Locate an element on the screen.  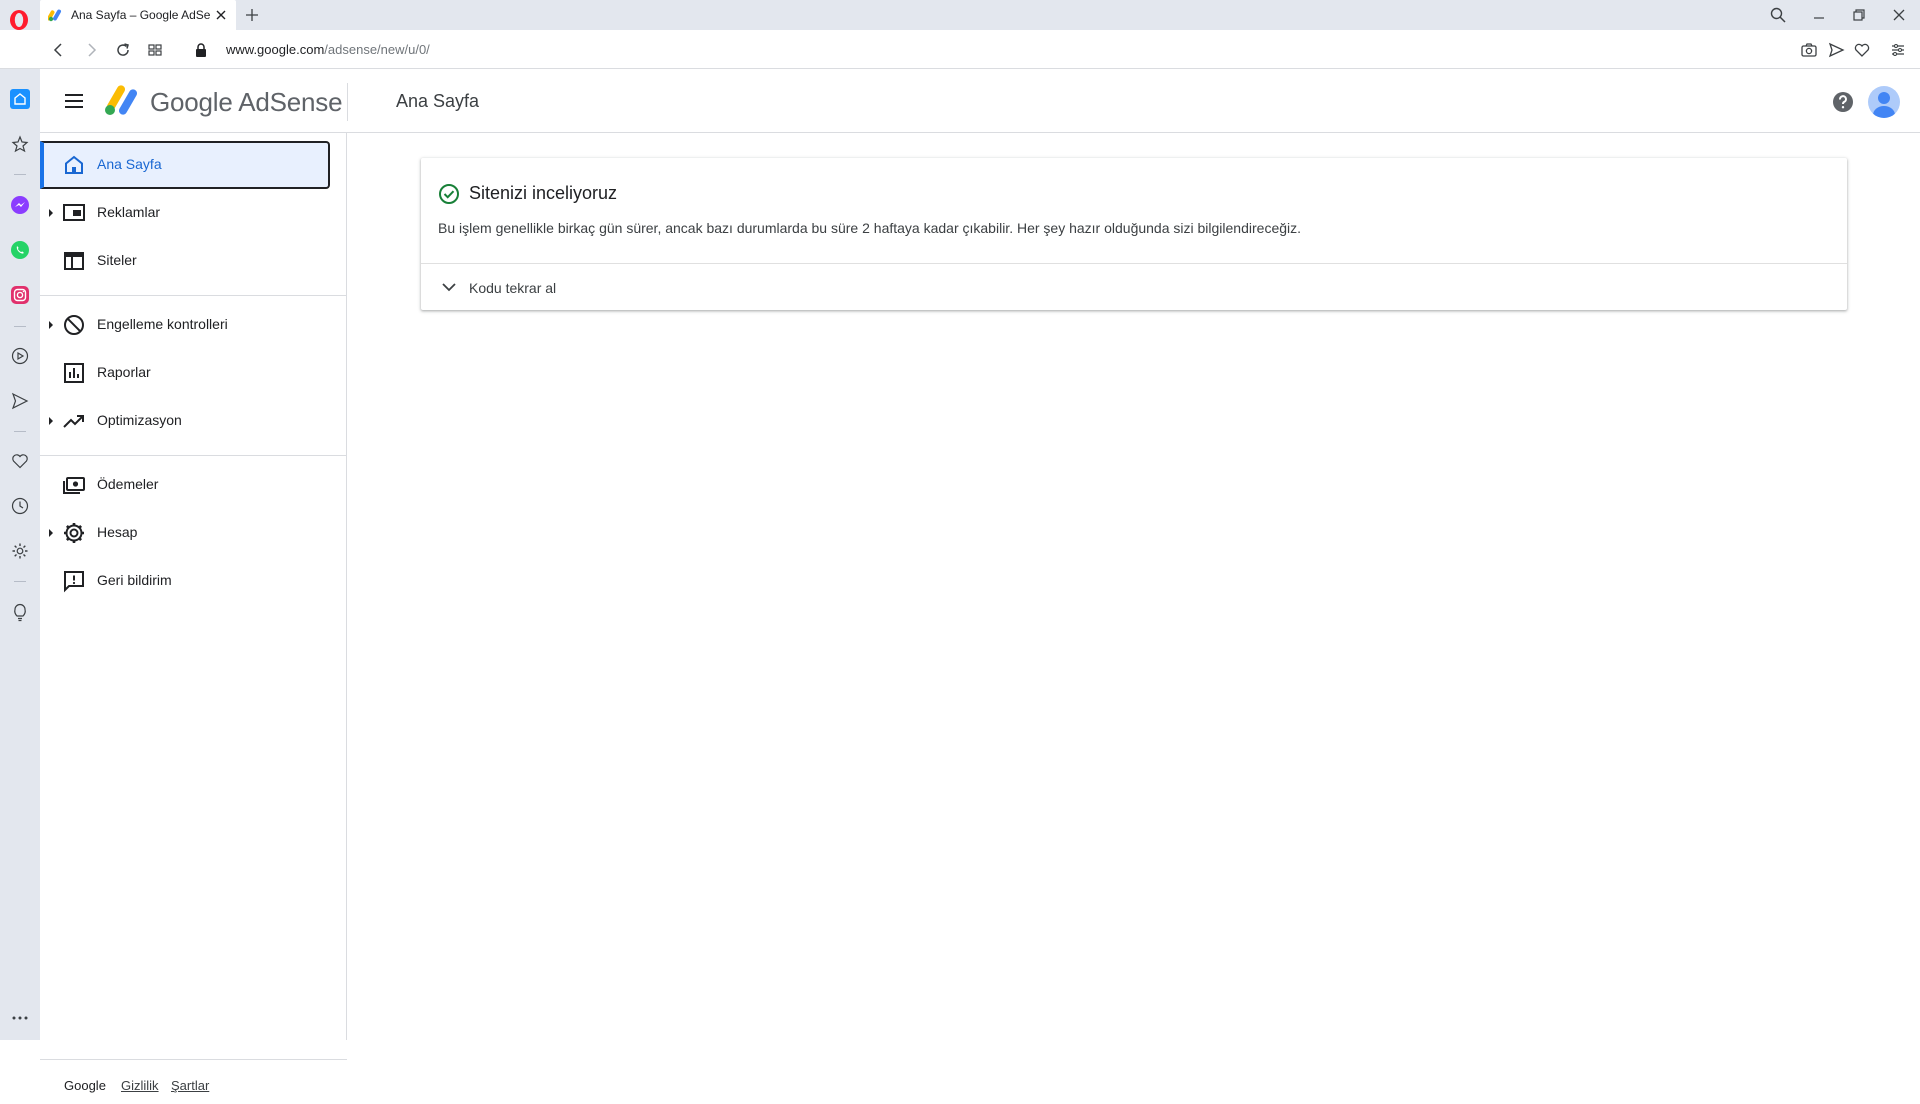
url-host: www.google.com is located at coordinates (275, 49).